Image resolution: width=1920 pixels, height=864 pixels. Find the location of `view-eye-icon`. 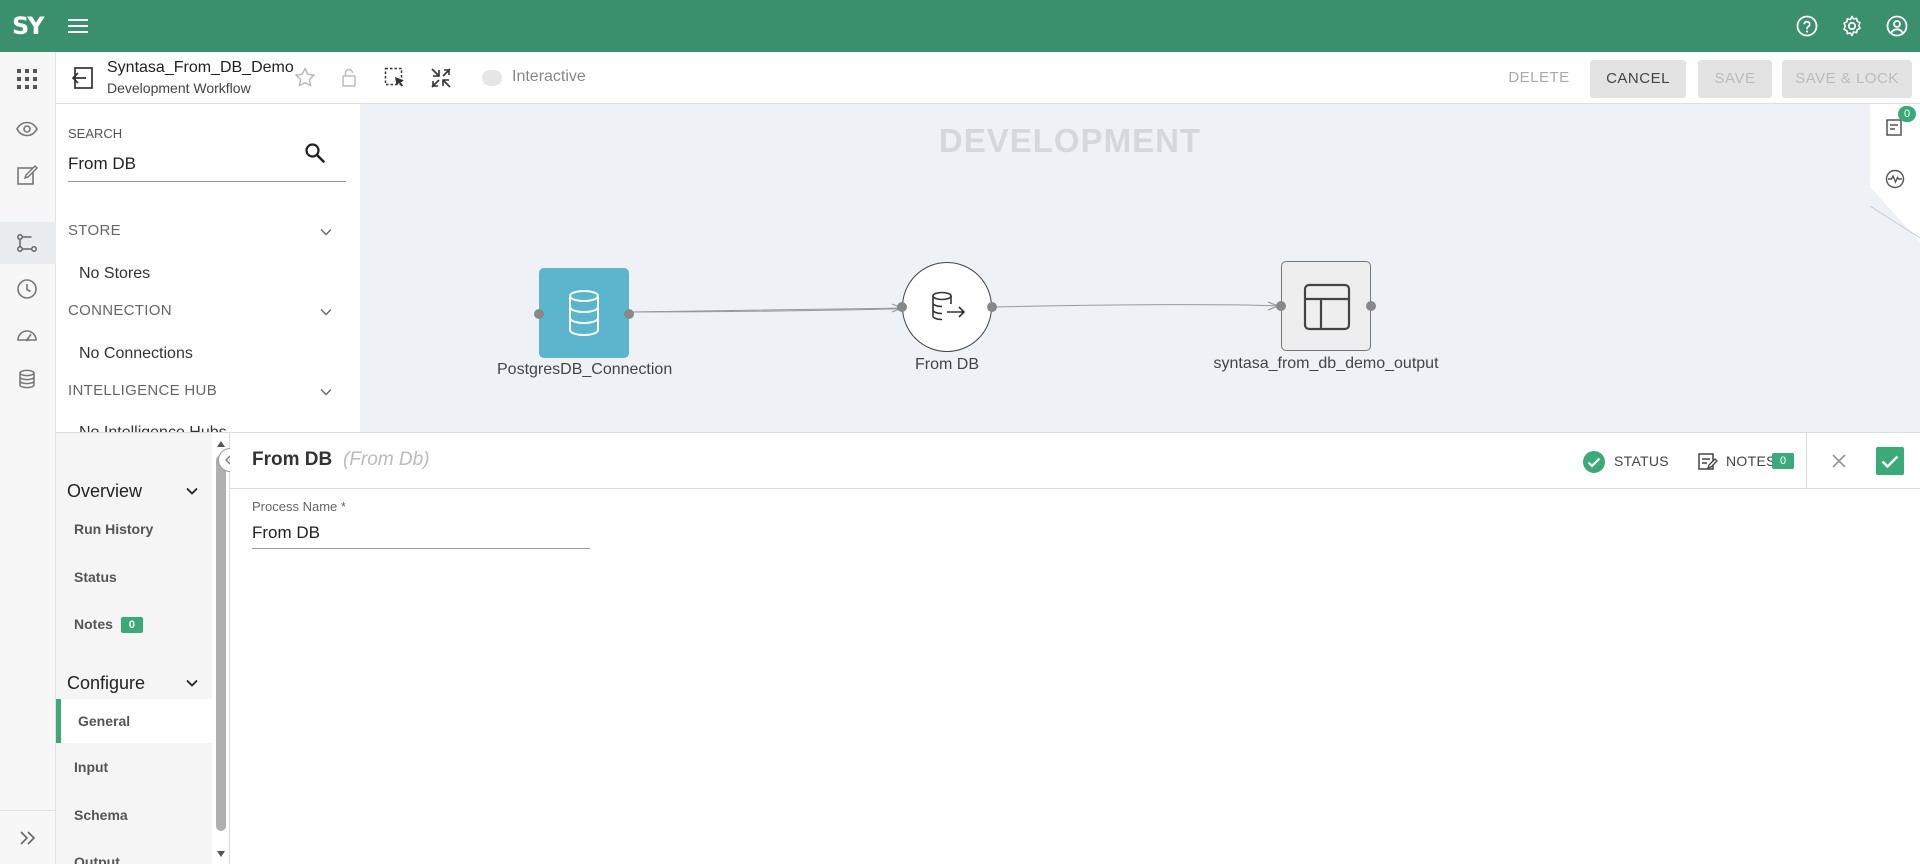

view-eye-icon is located at coordinates (27, 129).